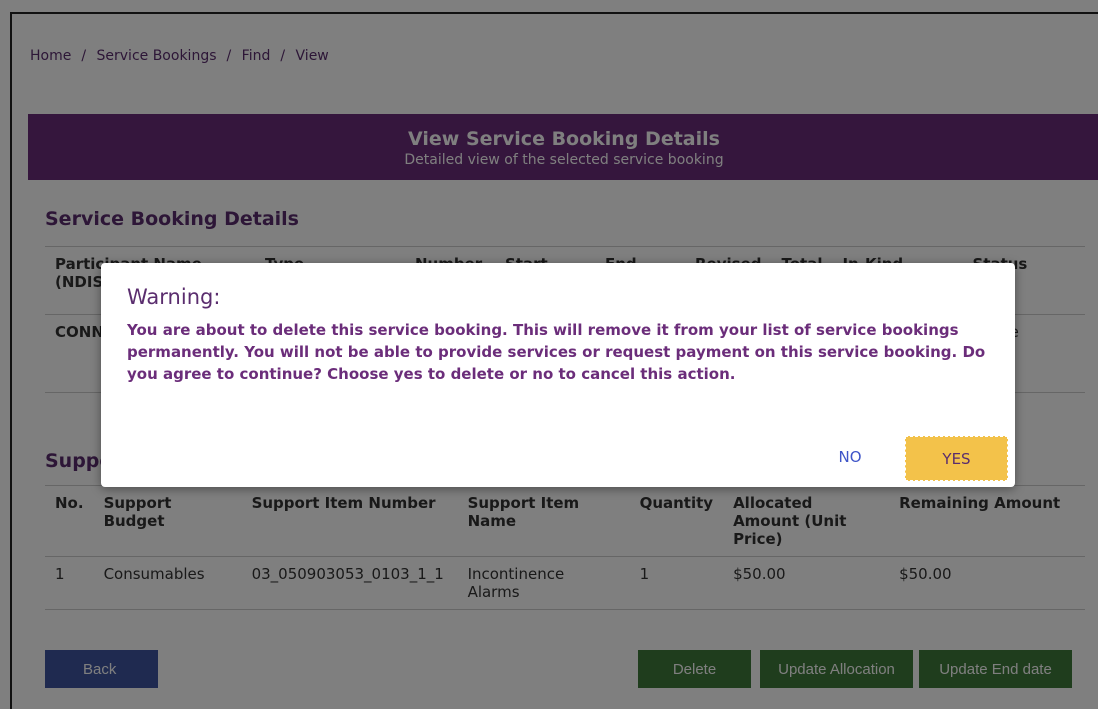 Image resolution: width=1098 pixels, height=709 pixels. I want to click on warning-title: Warning:, so click(174, 297).